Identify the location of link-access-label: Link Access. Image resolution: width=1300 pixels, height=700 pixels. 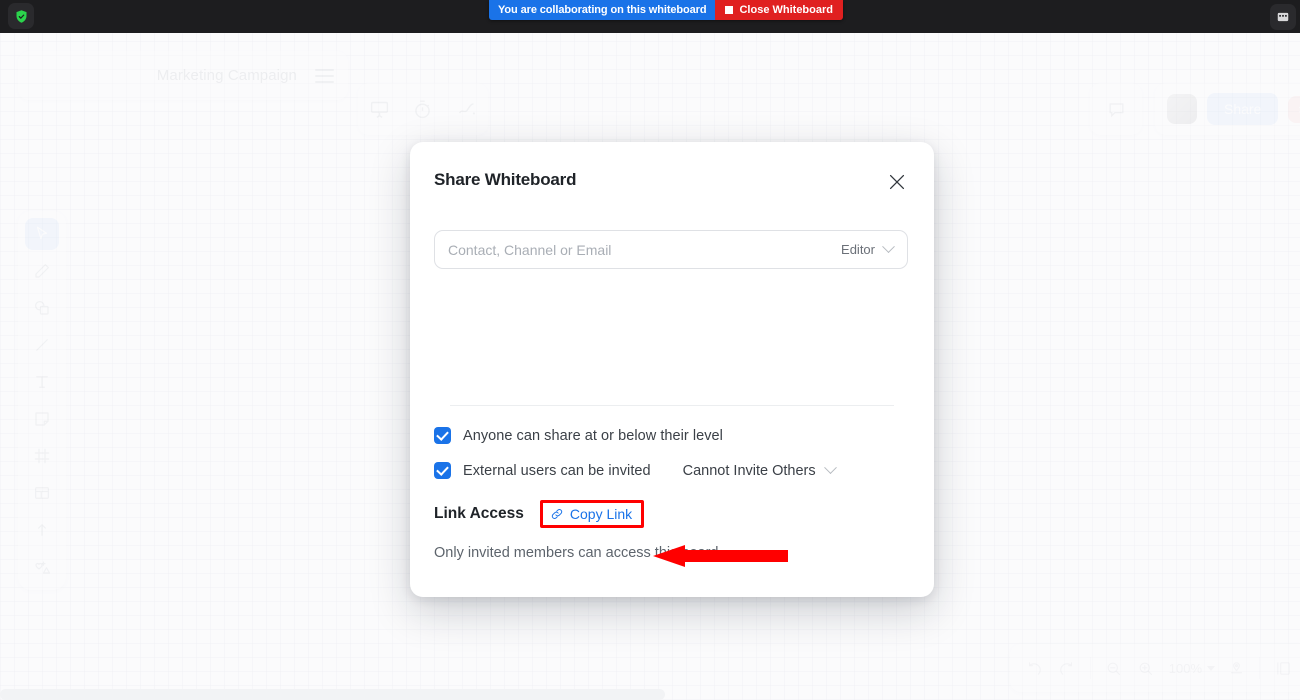
(479, 513).